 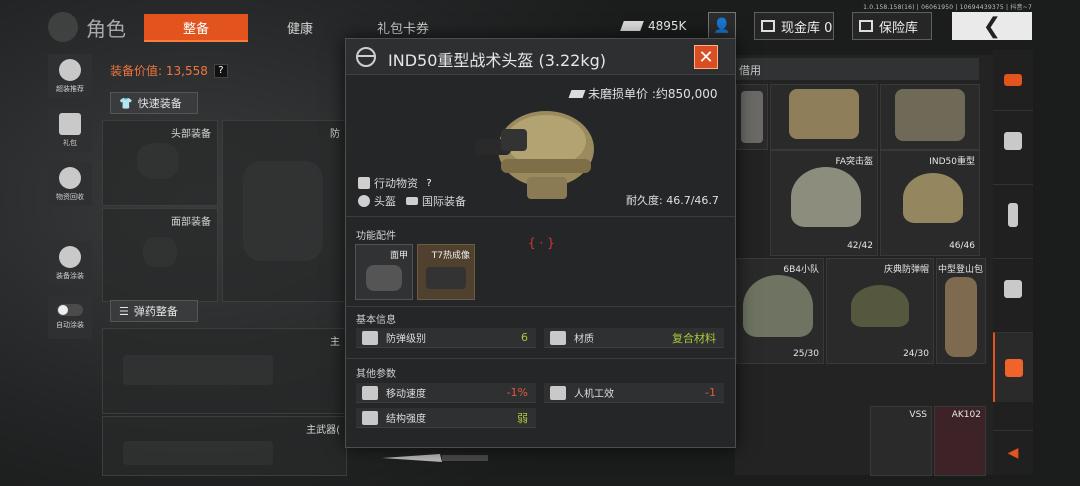 I want to click on stat-label: 材质, so click(x=584, y=339).